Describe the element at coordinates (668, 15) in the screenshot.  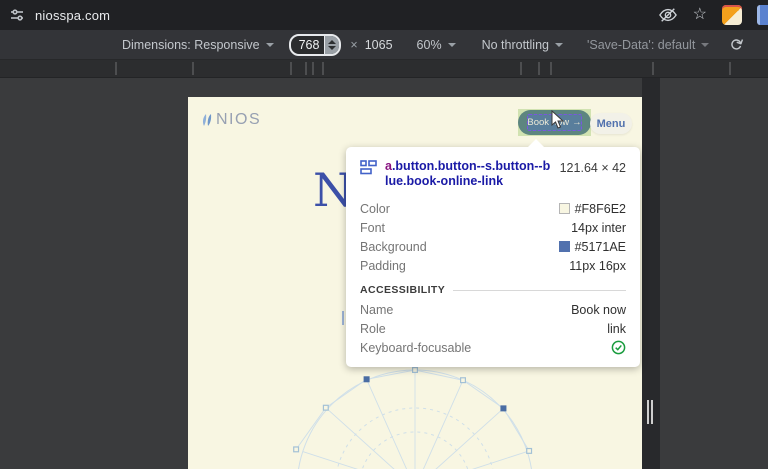
I see `eye-off-icon` at that location.